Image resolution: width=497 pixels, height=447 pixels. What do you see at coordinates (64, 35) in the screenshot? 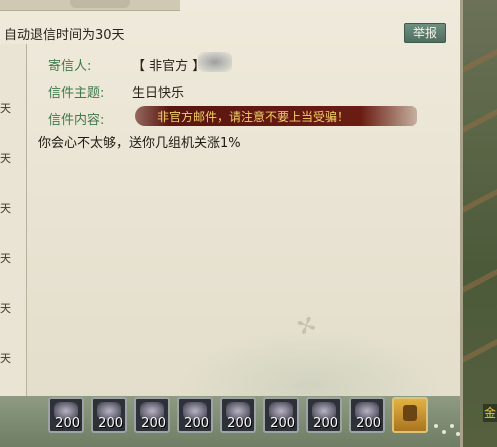
I see `auto-return-notice: 自动退信时间为30天` at bounding box center [64, 35].